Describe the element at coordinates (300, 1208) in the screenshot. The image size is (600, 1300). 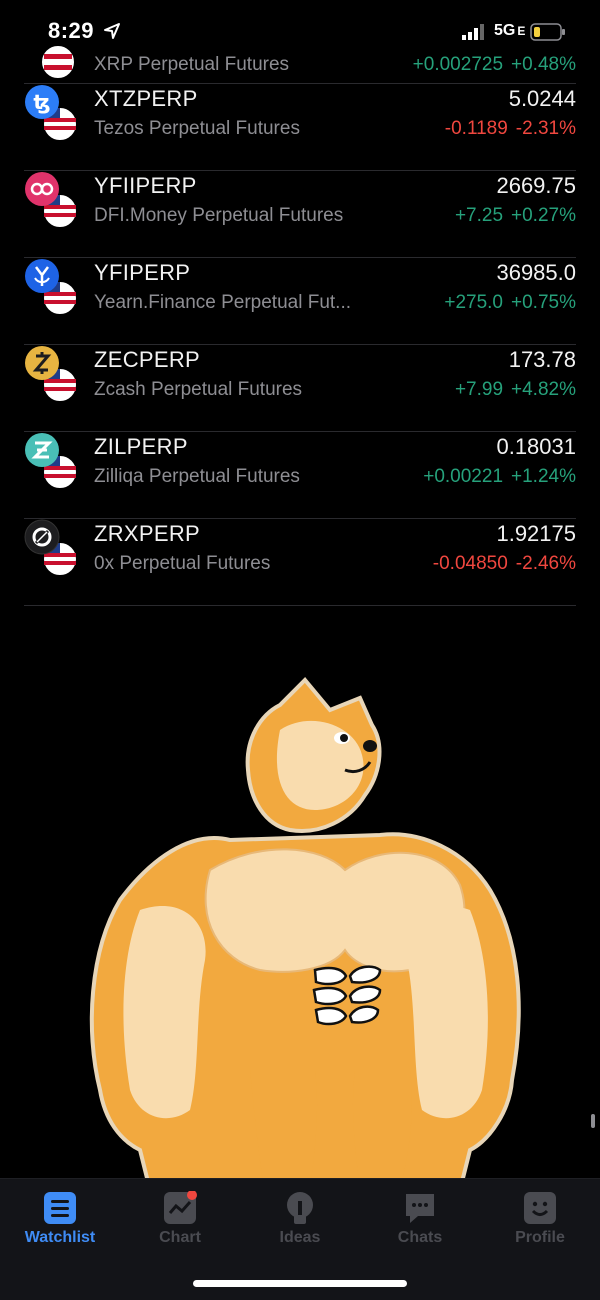
I see `ideas-icon` at that location.